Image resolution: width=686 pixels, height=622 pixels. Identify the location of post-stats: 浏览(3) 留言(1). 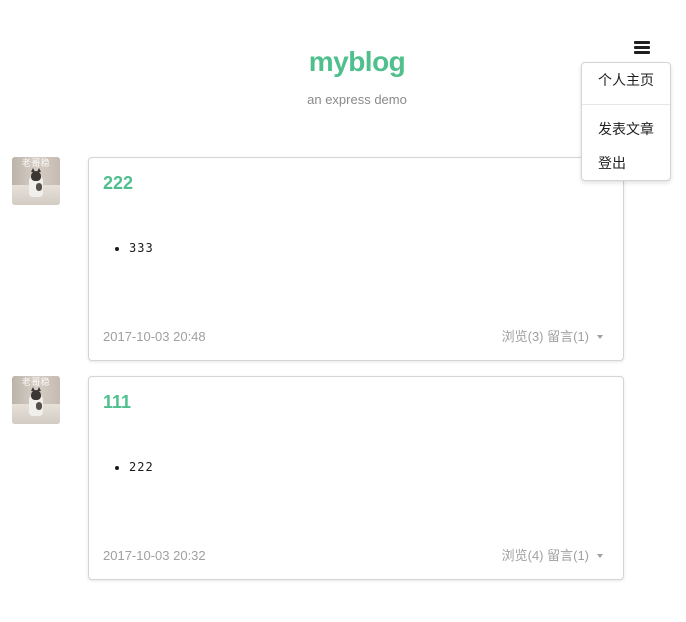
(545, 337).